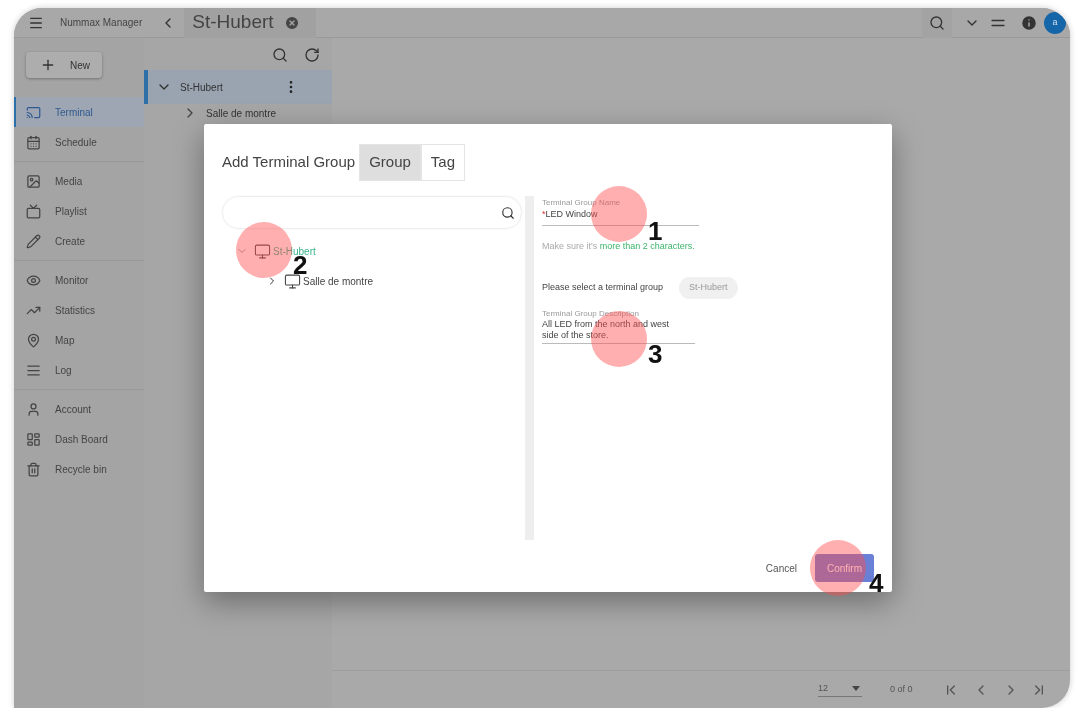 This screenshot has height=708, width=1076. What do you see at coordinates (33, 280) in the screenshot?
I see `eye-icon` at bounding box center [33, 280].